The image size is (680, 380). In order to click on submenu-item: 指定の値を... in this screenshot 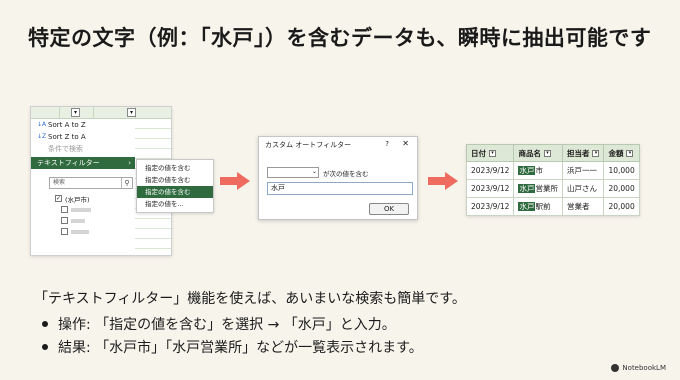, I will do `click(175, 204)`.